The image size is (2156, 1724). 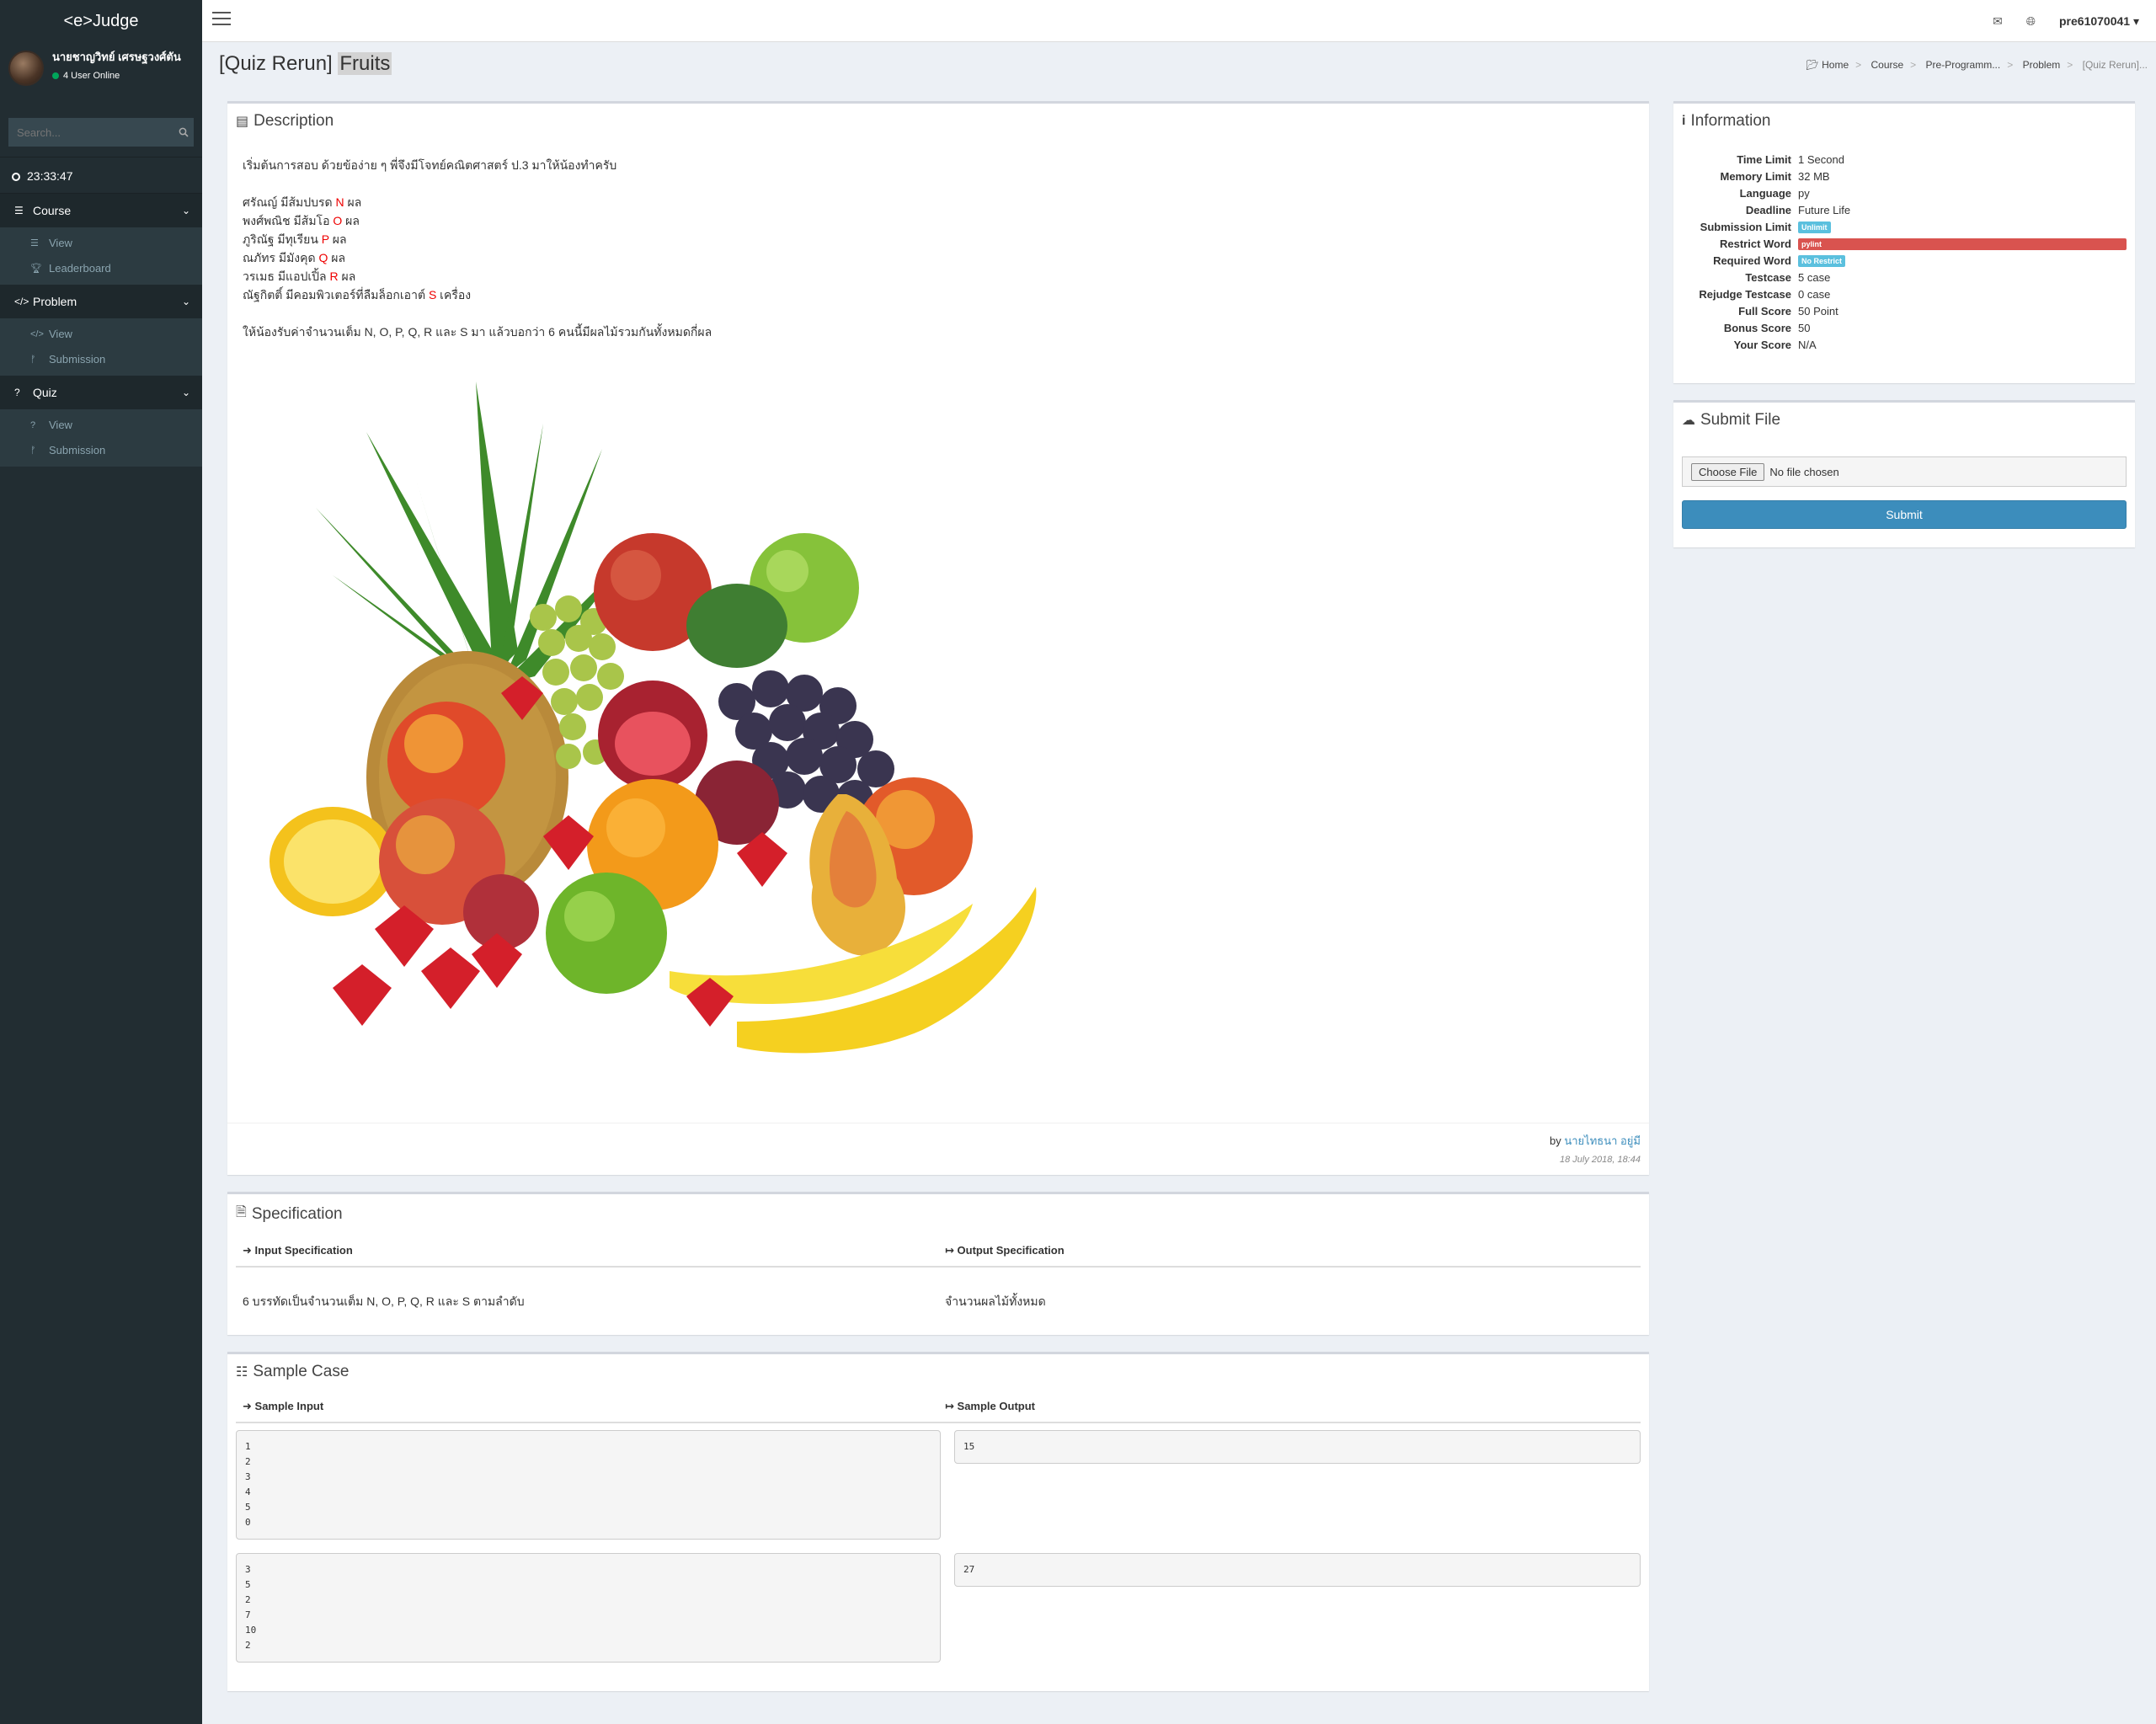 What do you see at coordinates (1289, 1251) in the screenshot?
I see `output-spec-header: ↦ Output Specification` at bounding box center [1289, 1251].